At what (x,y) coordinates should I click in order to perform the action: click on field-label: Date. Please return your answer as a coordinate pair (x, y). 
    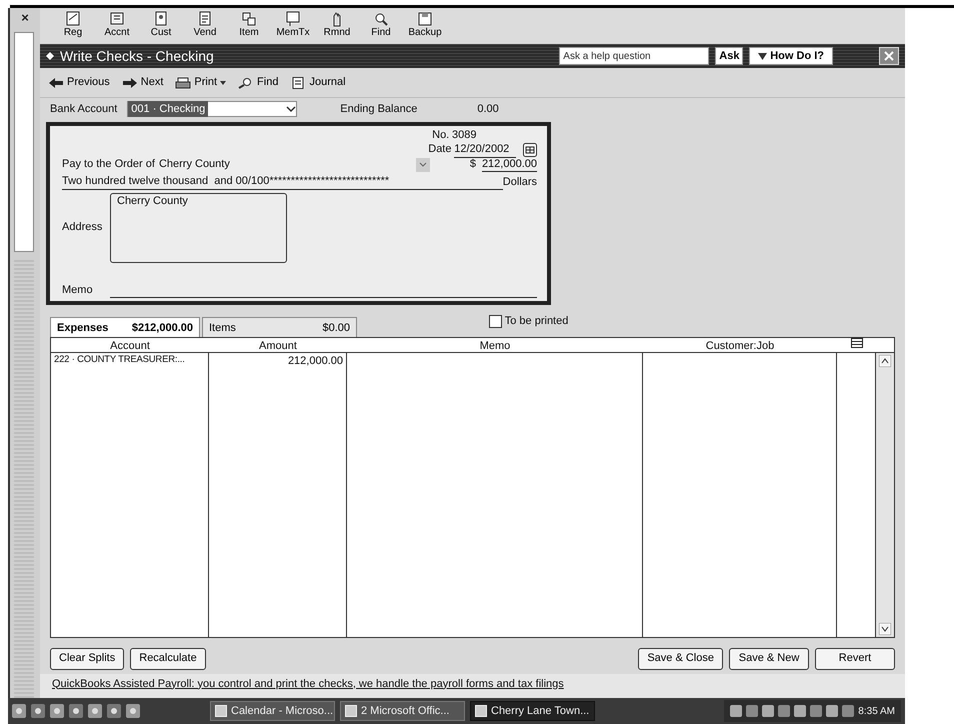
    Looking at the image, I should click on (440, 150).